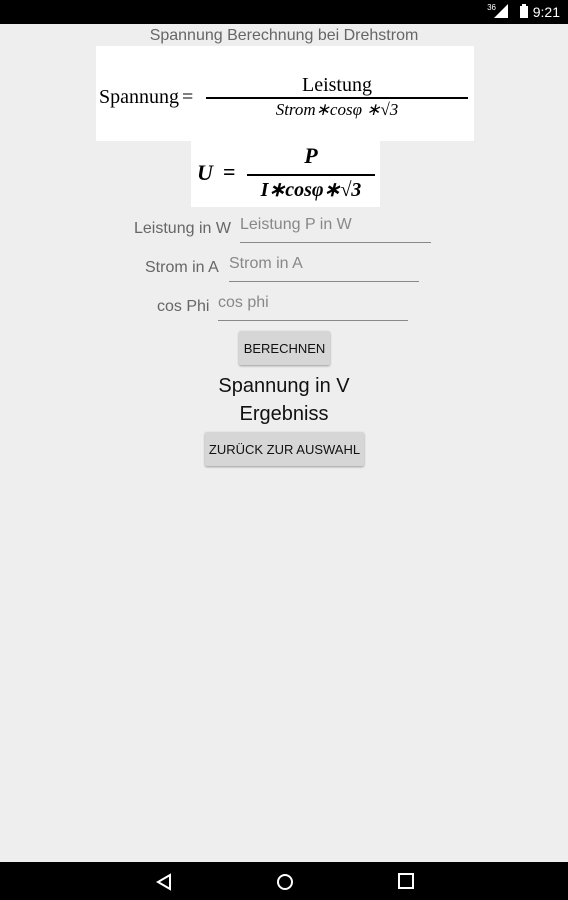 This screenshot has height=900, width=568. Describe the element at coordinates (285, 93) in the screenshot. I see `formula-words-image: Spannung = Leistung Strom∗cosφ ∗√3` at that location.